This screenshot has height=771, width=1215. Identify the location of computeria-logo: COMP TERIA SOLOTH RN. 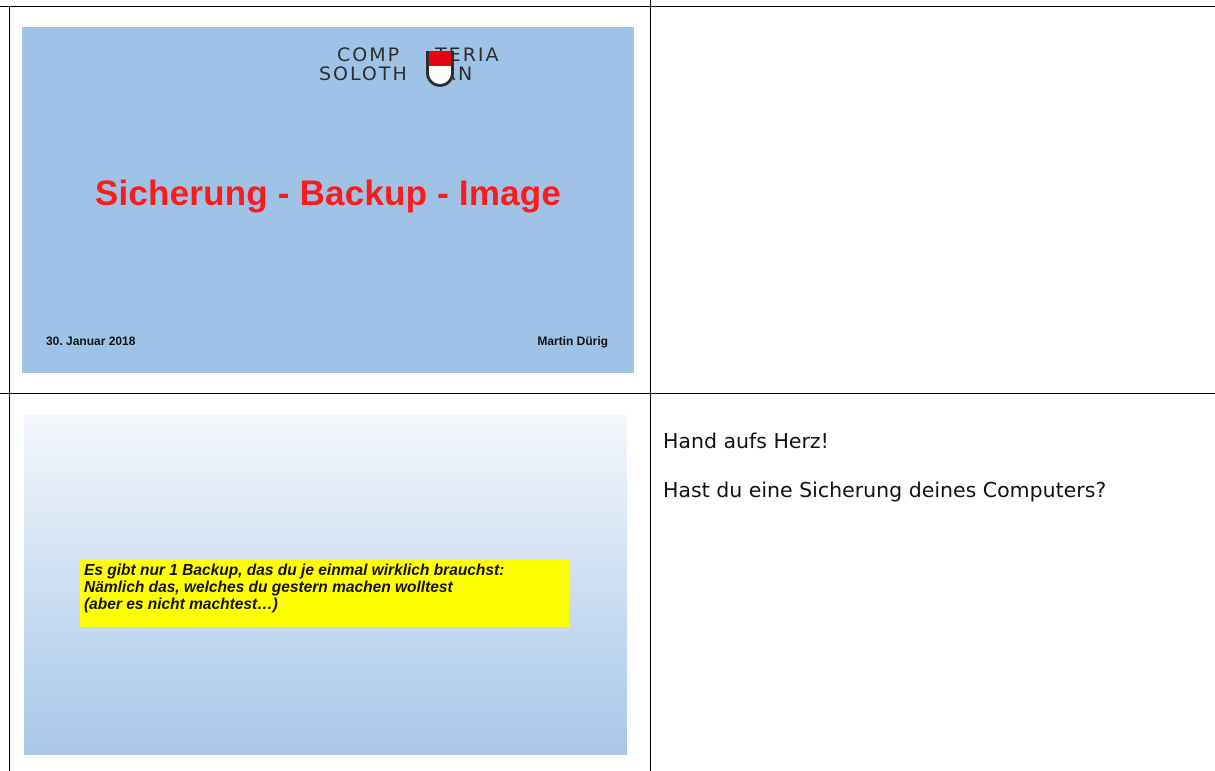
(449, 71).